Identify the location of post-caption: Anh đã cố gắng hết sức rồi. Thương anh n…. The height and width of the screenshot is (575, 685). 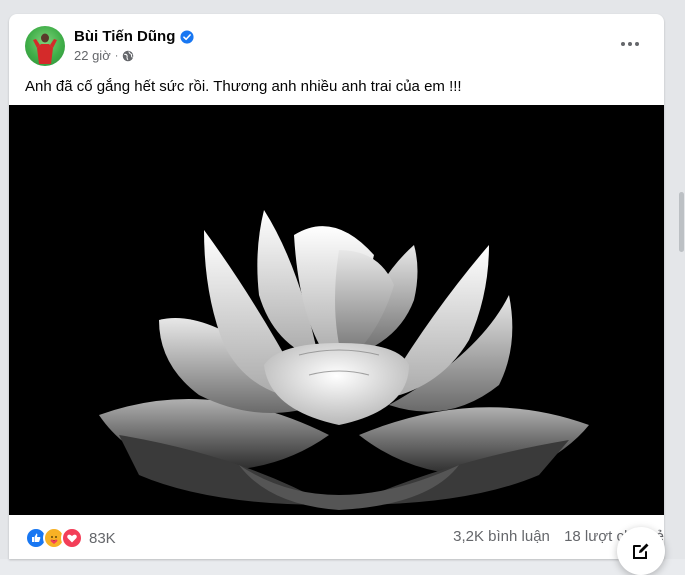
(243, 86).